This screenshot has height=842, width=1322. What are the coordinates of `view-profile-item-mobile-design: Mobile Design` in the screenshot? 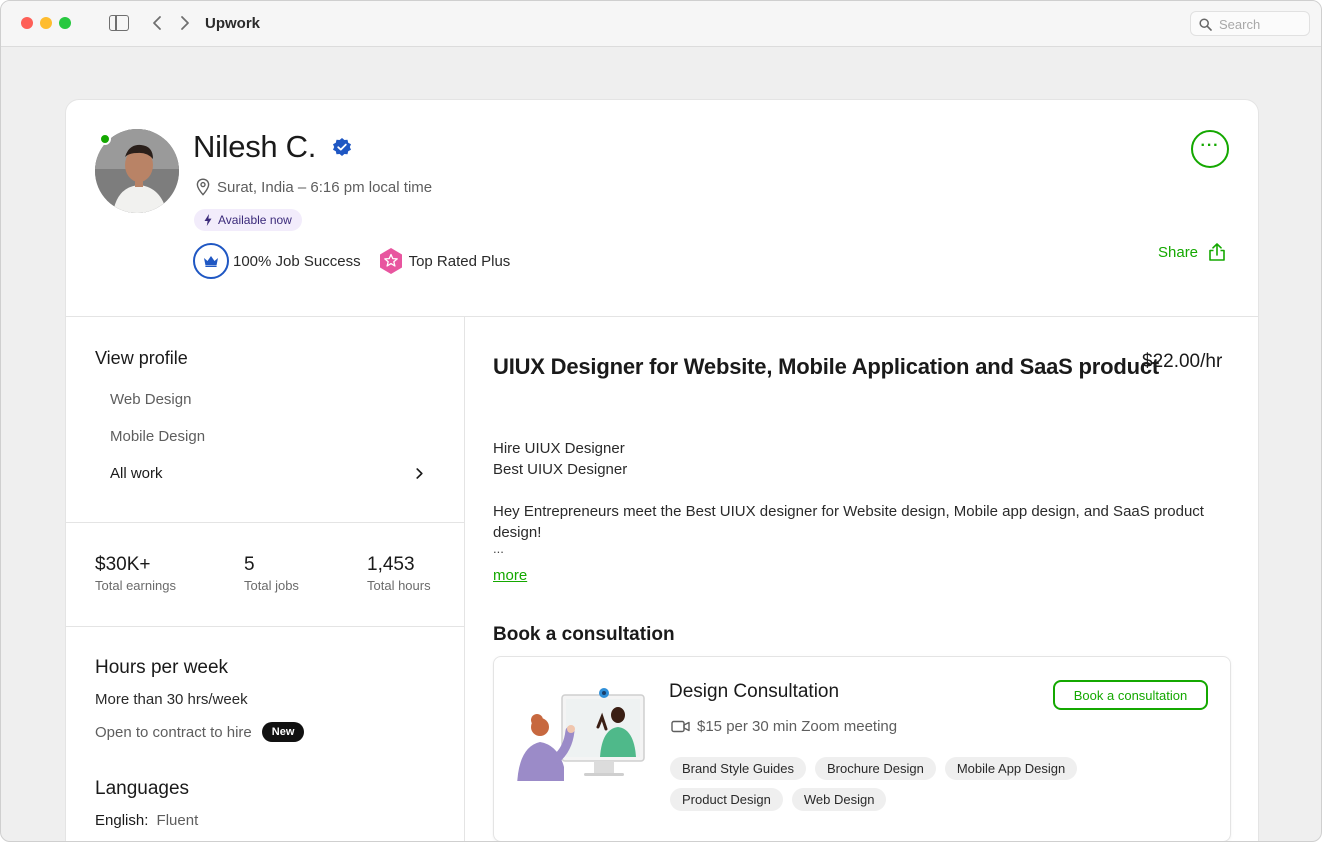 It's located at (157, 436).